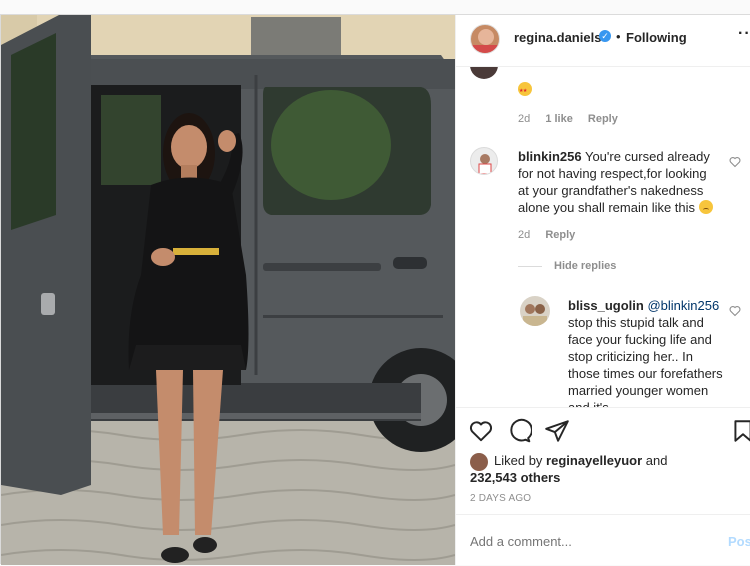 Image resolution: width=750 pixels, height=566 pixels. Describe the element at coordinates (585, 266) in the screenshot. I see `hide-replies-button: Hide replies` at that location.